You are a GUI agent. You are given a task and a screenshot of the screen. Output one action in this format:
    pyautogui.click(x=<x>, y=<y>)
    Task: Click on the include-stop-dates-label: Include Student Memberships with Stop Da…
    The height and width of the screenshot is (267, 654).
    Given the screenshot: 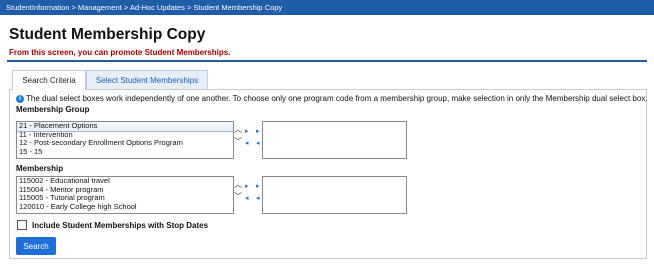 What is the action you would take?
    pyautogui.click(x=120, y=225)
    